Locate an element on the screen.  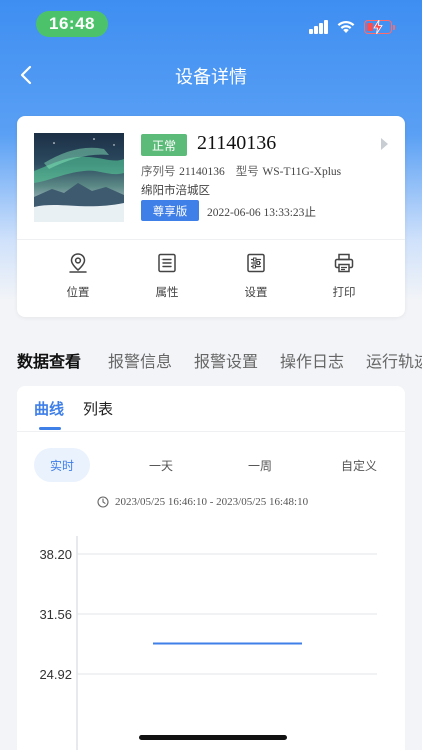
range-day-button: 一天 is located at coordinates (161, 465).